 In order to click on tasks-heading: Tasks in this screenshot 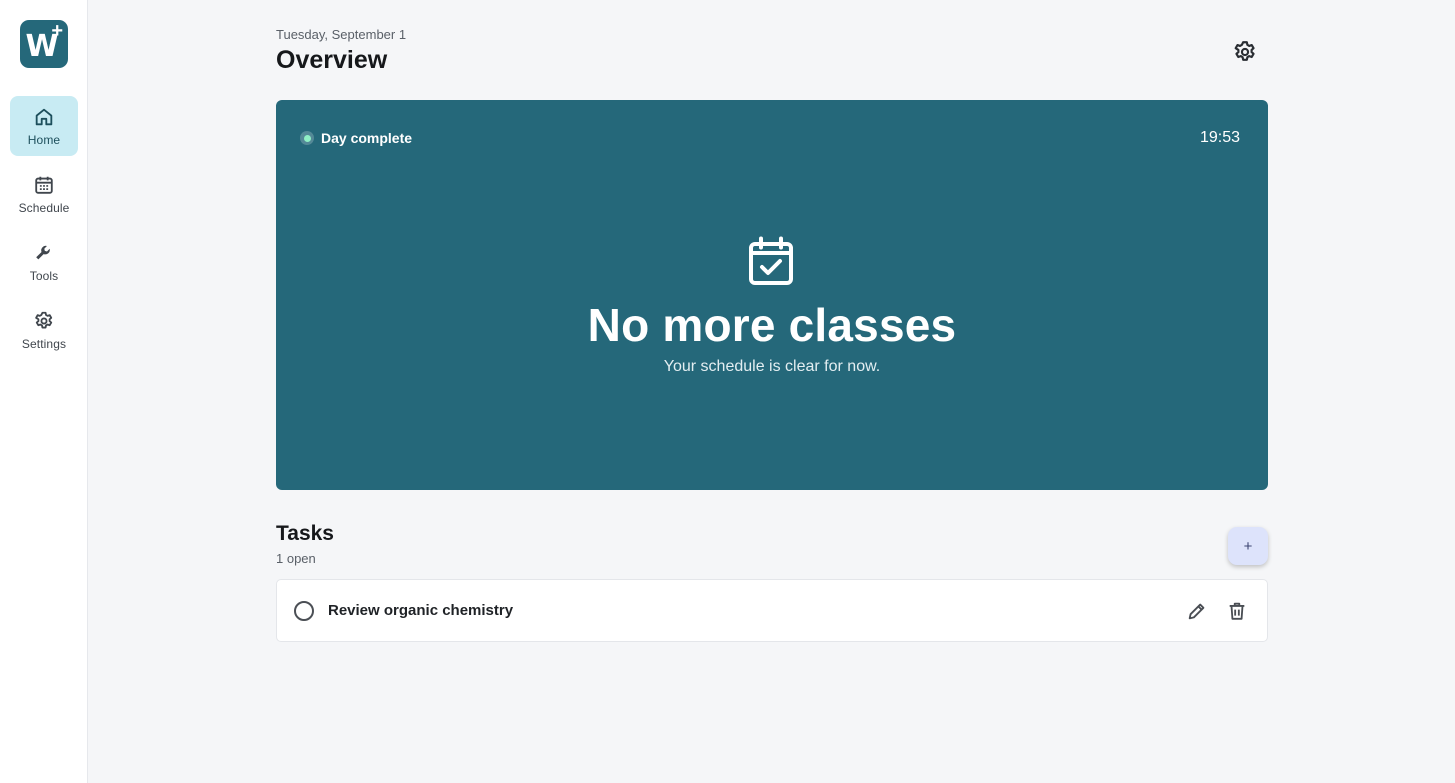, I will do `click(305, 533)`.